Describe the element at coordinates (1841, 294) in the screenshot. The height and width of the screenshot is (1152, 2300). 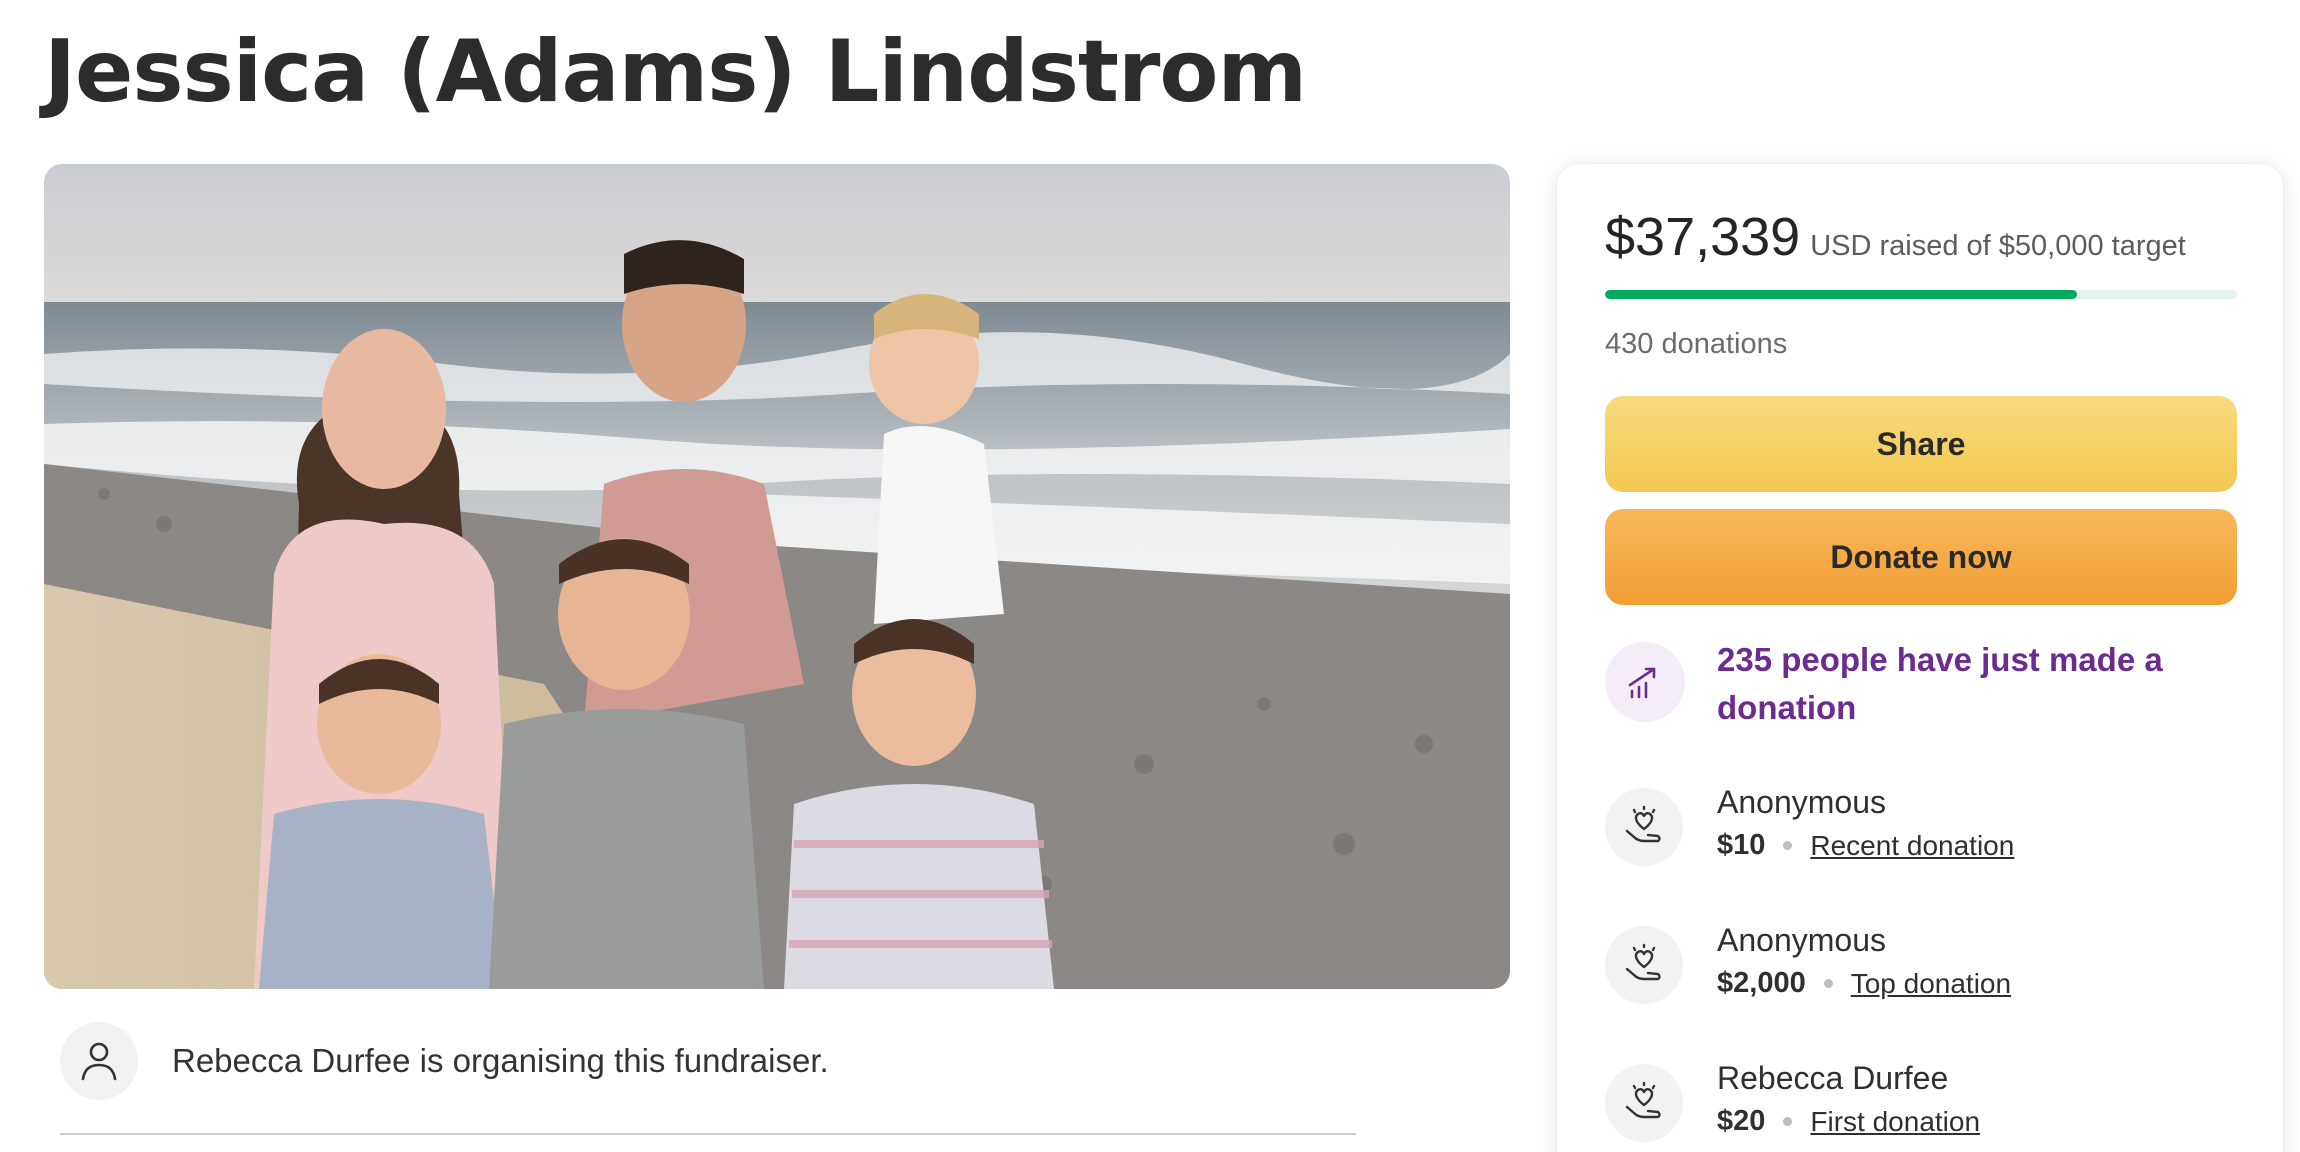
I see `progress-fill` at that location.